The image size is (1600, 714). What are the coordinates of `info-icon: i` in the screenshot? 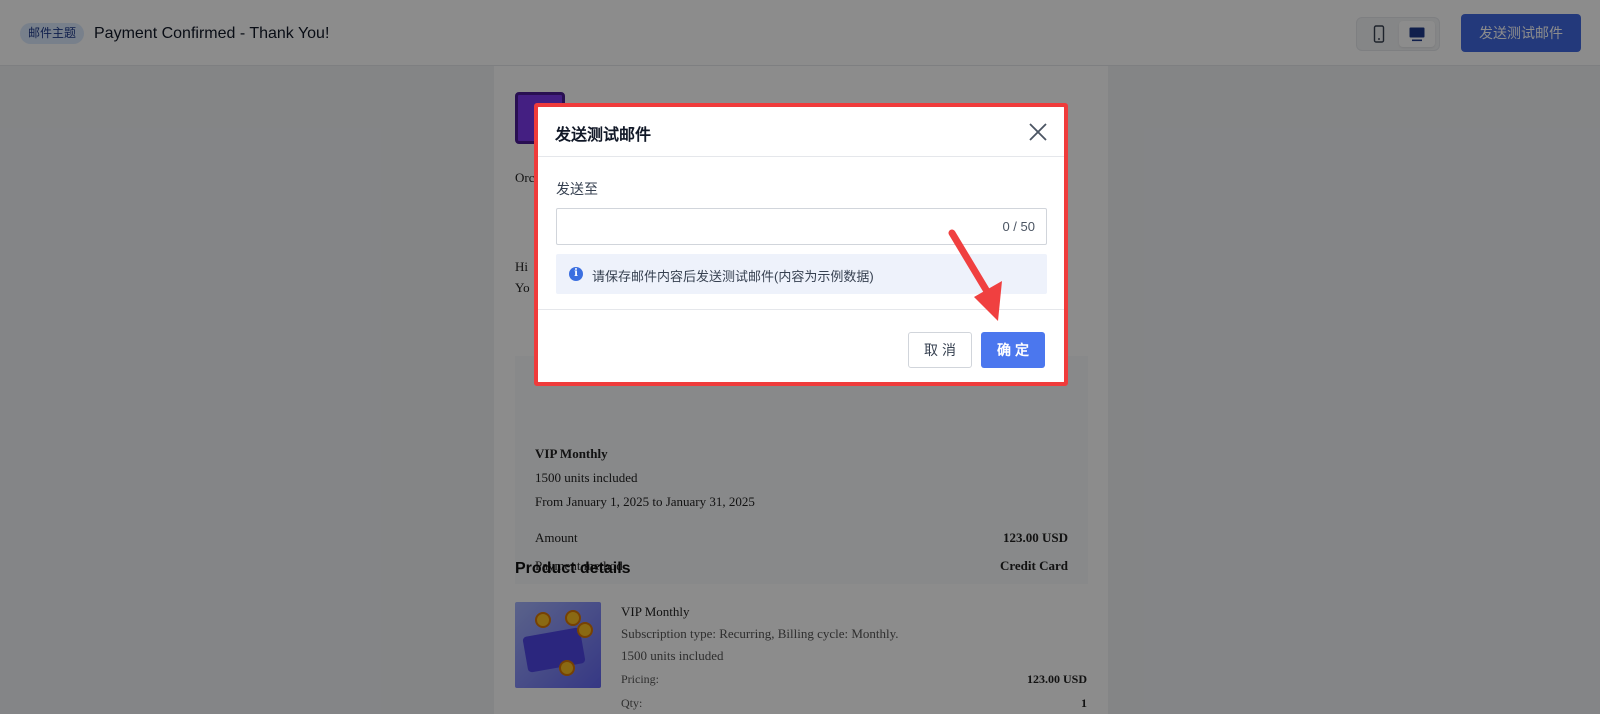 It's located at (576, 274).